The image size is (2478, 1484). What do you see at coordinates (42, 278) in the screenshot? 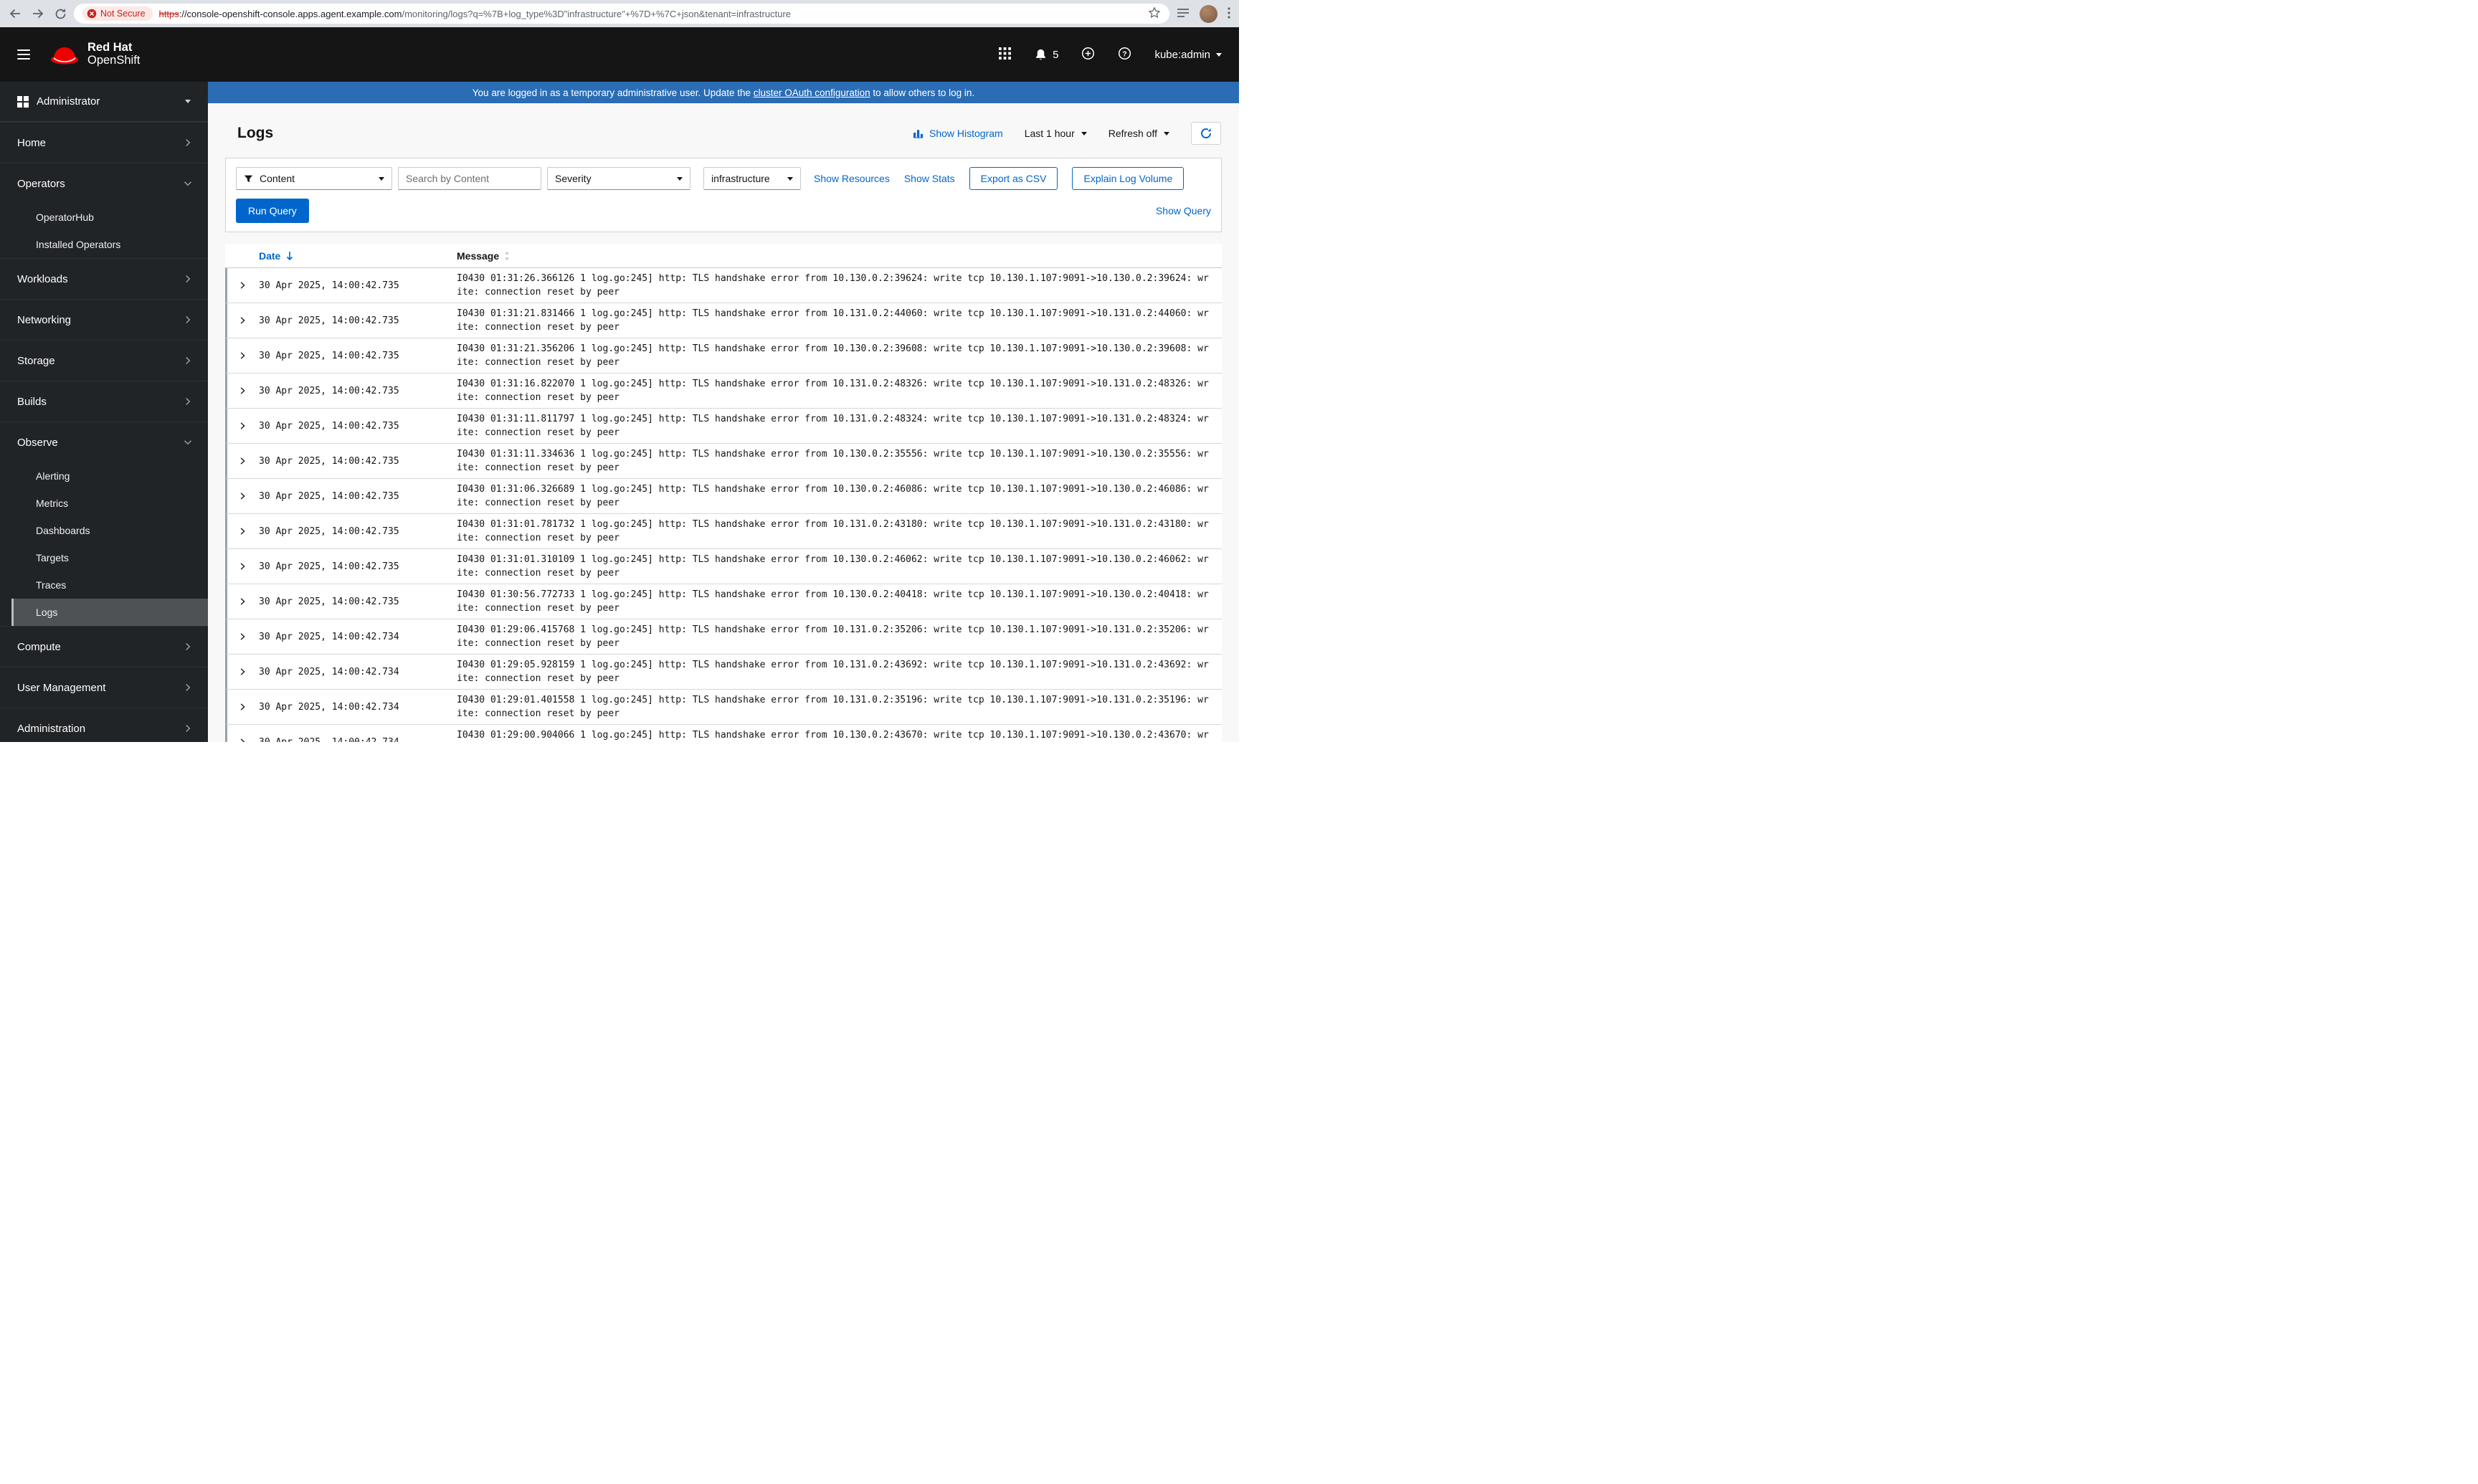
I see `nav-label: Workloads` at bounding box center [42, 278].